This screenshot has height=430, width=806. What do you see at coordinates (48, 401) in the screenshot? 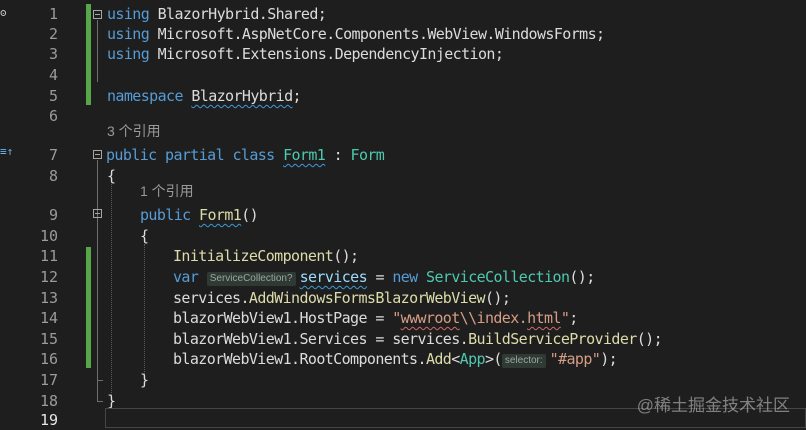
I see `line-number: 18` at bounding box center [48, 401].